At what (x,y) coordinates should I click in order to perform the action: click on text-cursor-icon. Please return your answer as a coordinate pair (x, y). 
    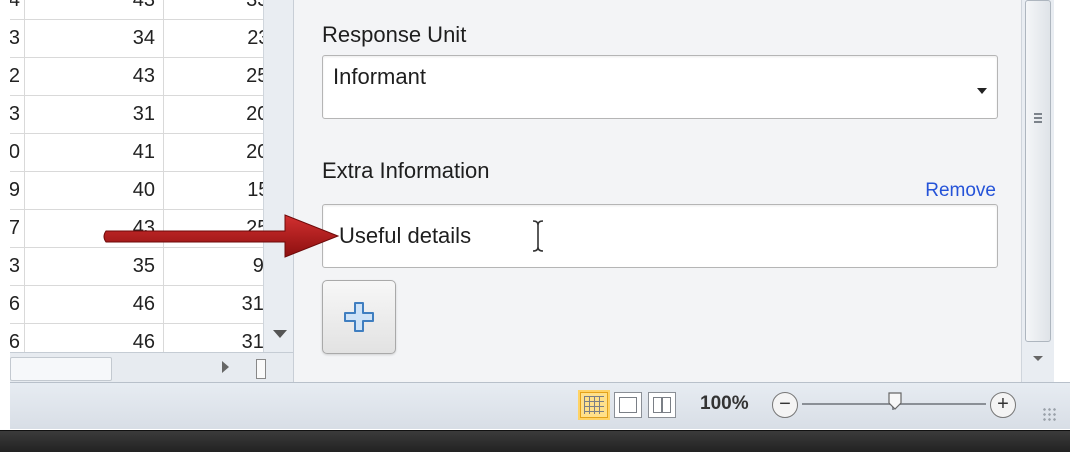
    Looking at the image, I should click on (538, 236).